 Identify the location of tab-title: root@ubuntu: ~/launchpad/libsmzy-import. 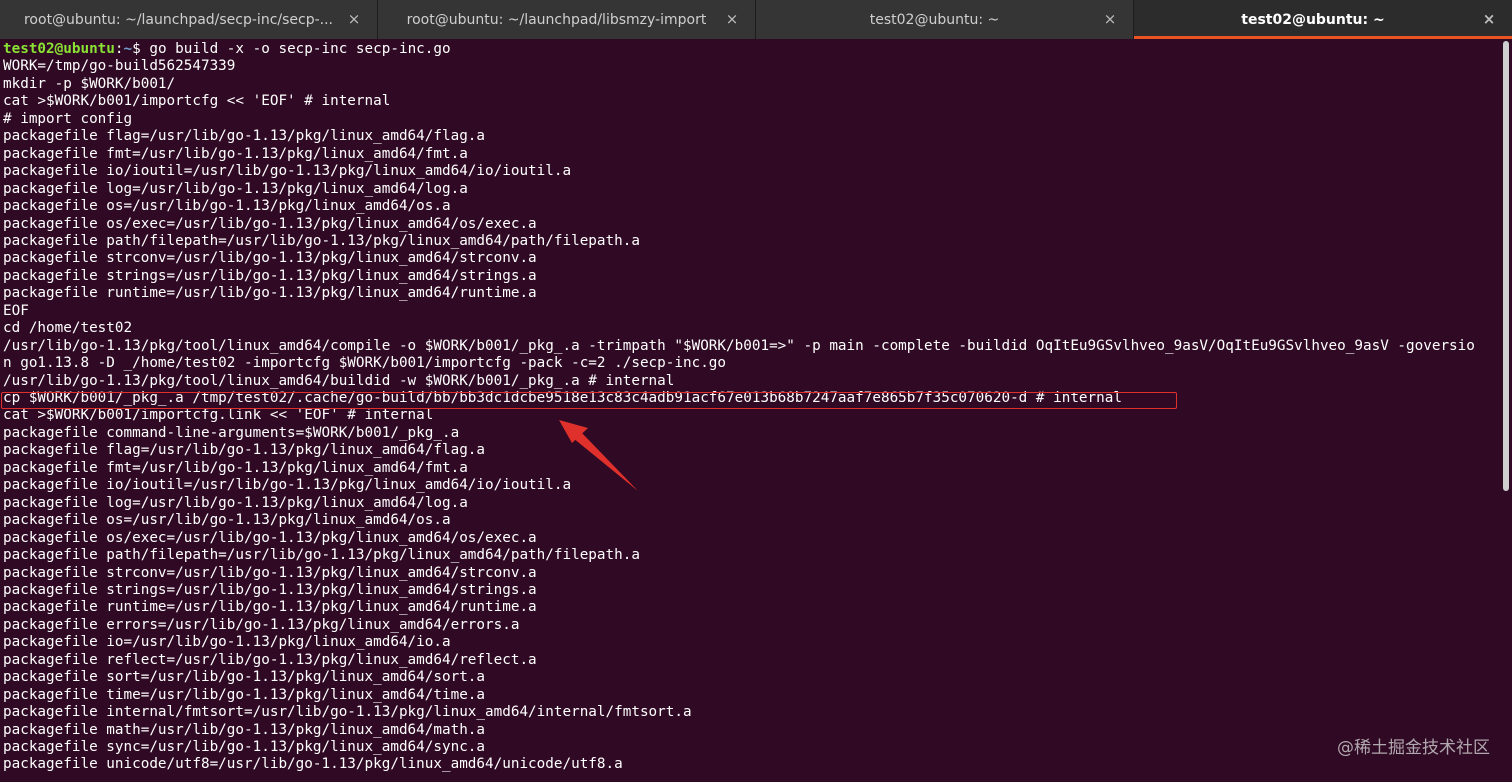
(556, 19).